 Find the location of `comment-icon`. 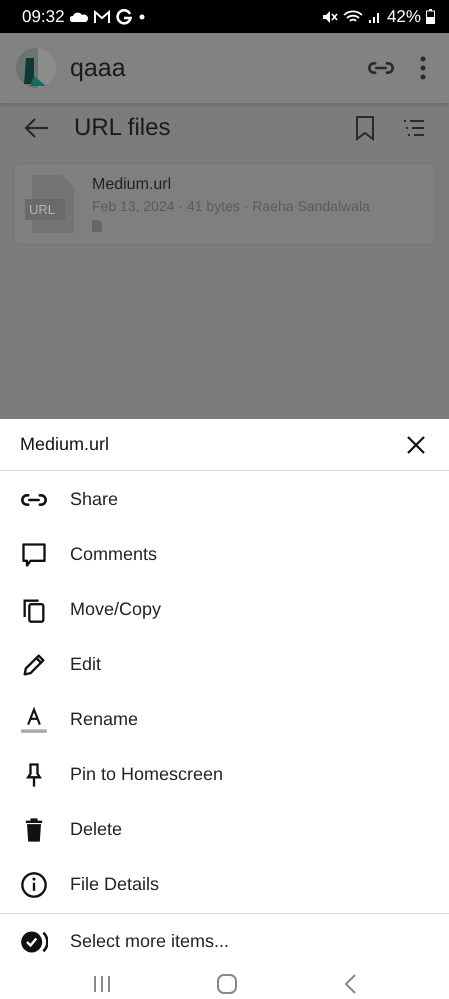

comment-icon is located at coordinates (34, 554).